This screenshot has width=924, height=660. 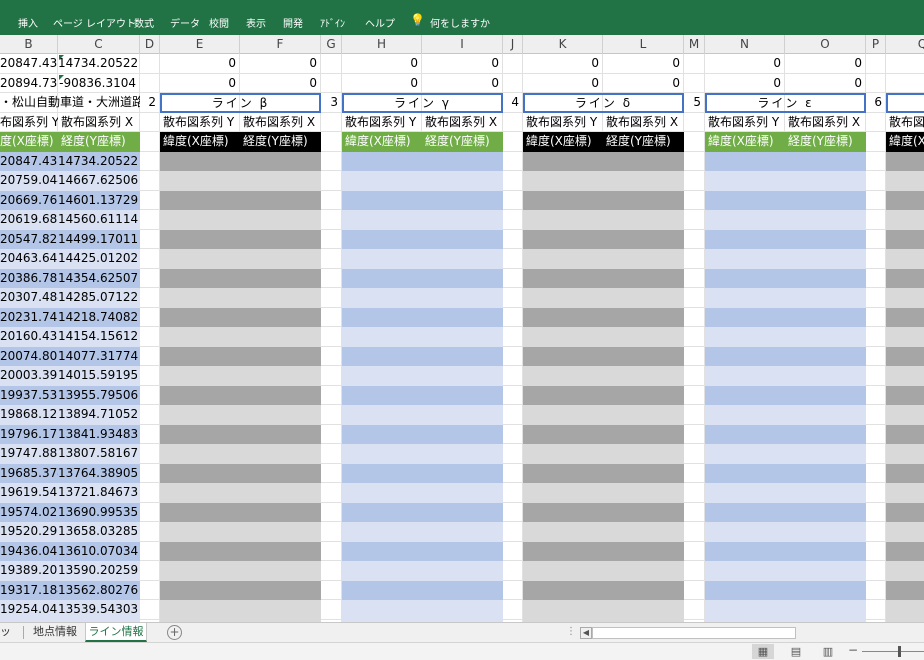 I want to click on line-number: 2, so click(x=150, y=103).